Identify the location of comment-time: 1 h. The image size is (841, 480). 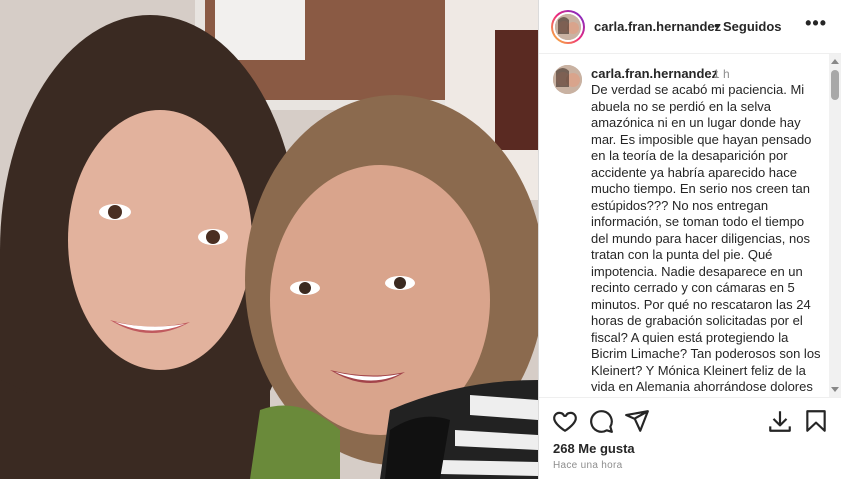
(721, 74).